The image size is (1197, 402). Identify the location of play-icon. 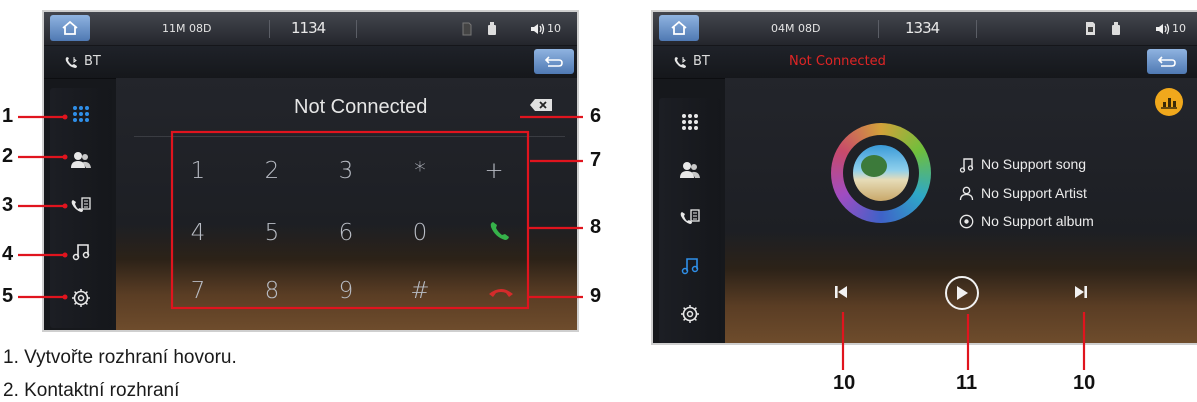
(962, 293).